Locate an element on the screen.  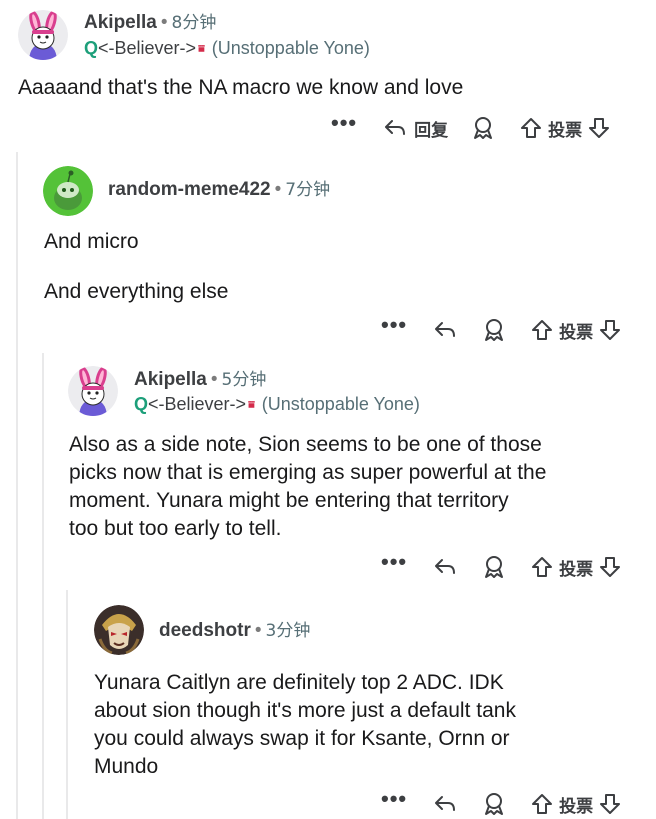
comment-paragraph: And micro is located at coordinates (91, 241).